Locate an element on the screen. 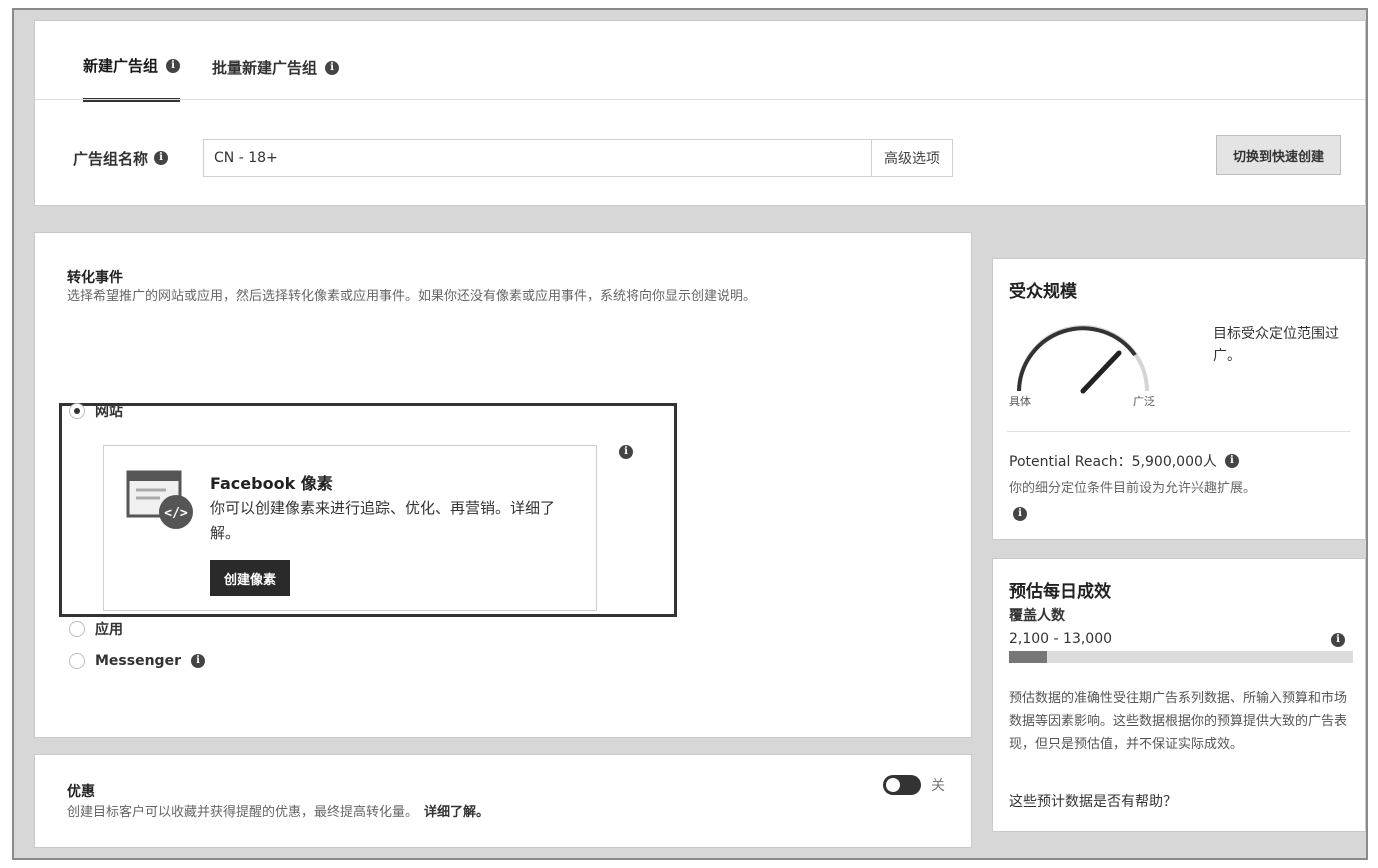 This screenshot has width=1378, height=868. toggle-label: 关 is located at coordinates (938, 786).